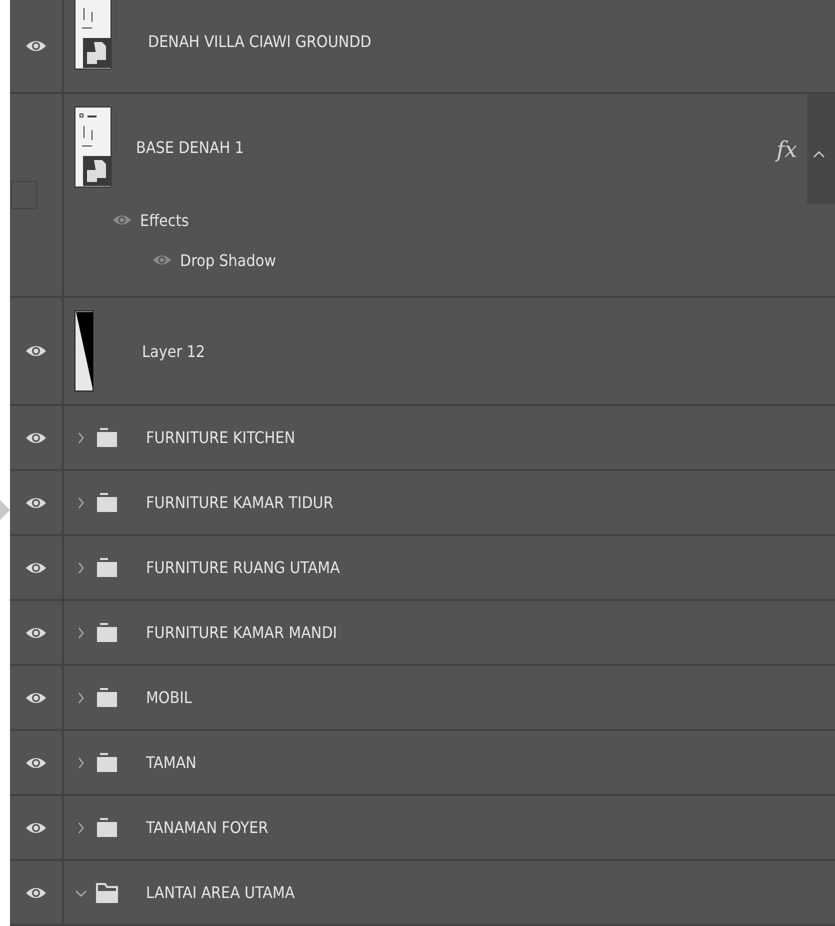  I want to click on effect-name: Drop Shadow, so click(228, 260).